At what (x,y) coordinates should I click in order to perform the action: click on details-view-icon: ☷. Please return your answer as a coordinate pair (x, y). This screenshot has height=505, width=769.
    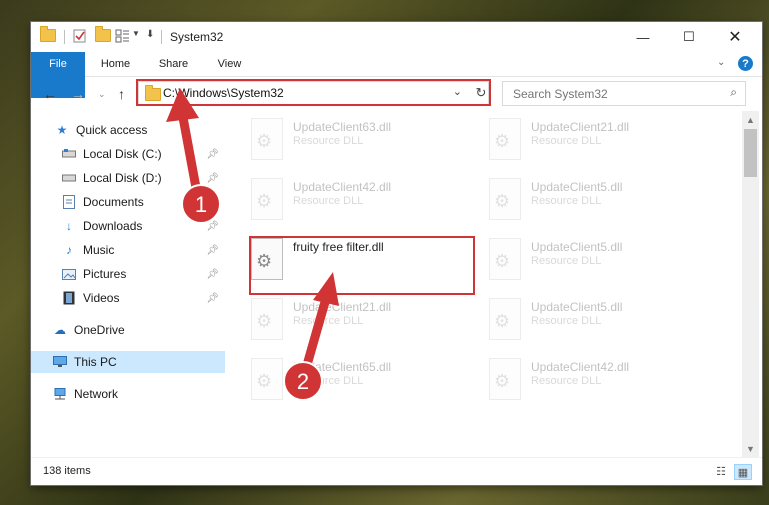
    Looking at the image, I should click on (721, 471).